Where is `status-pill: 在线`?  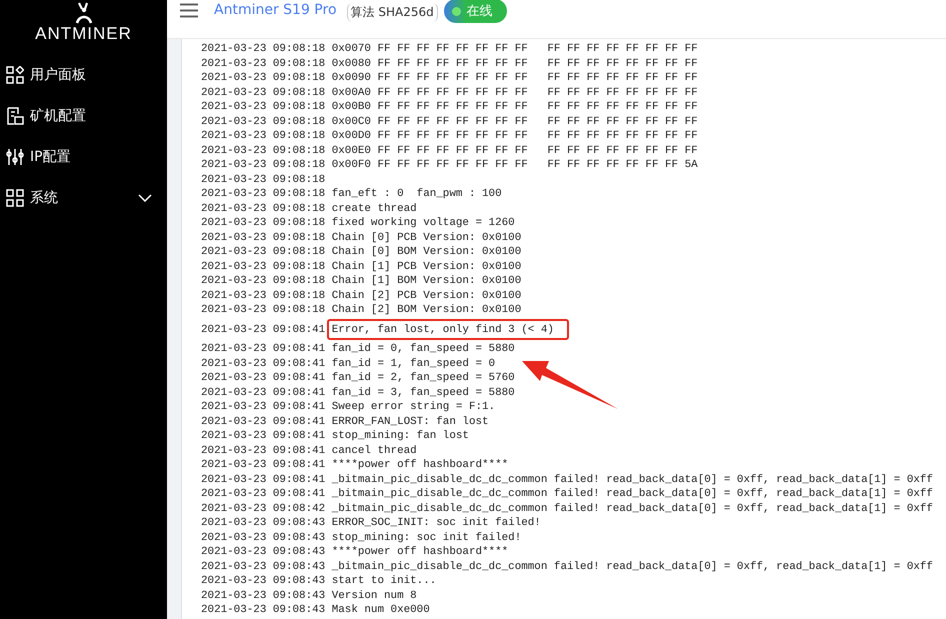
status-pill: 在线 is located at coordinates (475, 11).